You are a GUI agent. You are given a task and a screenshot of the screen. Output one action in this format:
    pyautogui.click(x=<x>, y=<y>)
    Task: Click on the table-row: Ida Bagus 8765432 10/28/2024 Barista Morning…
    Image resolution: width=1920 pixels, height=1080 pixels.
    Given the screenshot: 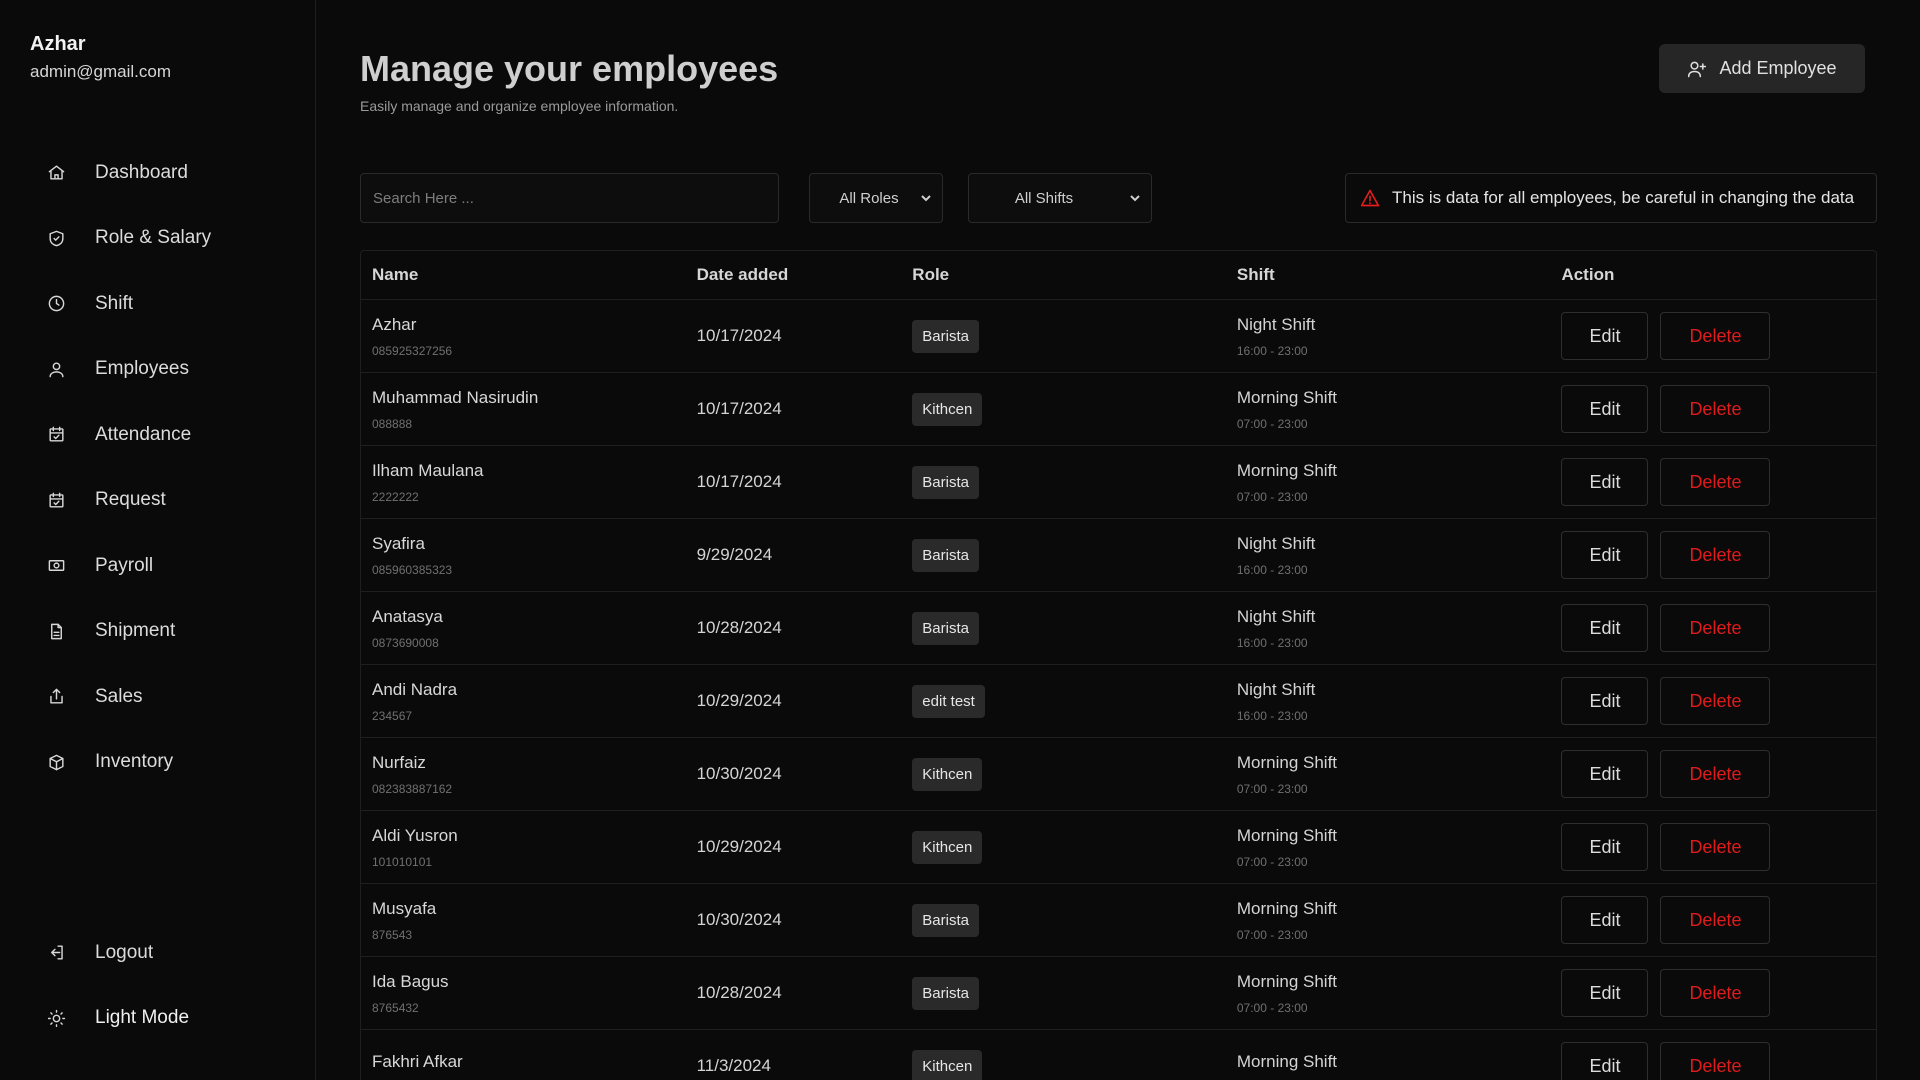 What is the action you would take?
    pyautogui.click(x=1118, y=993)
    